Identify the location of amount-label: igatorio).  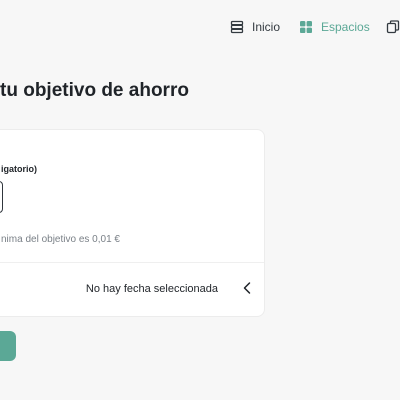
(19, 169).